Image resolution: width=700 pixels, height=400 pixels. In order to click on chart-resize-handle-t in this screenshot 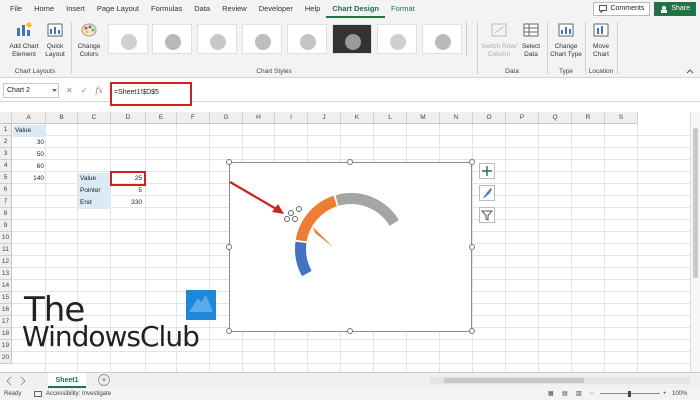, I will do `click(350, 162)`.